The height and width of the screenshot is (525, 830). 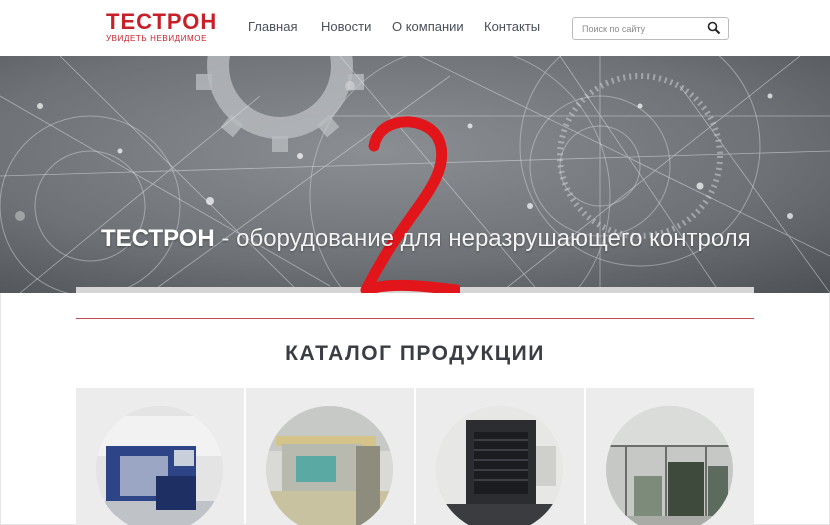 I want to click on inspection-station-image, so click(x=329, y=465).